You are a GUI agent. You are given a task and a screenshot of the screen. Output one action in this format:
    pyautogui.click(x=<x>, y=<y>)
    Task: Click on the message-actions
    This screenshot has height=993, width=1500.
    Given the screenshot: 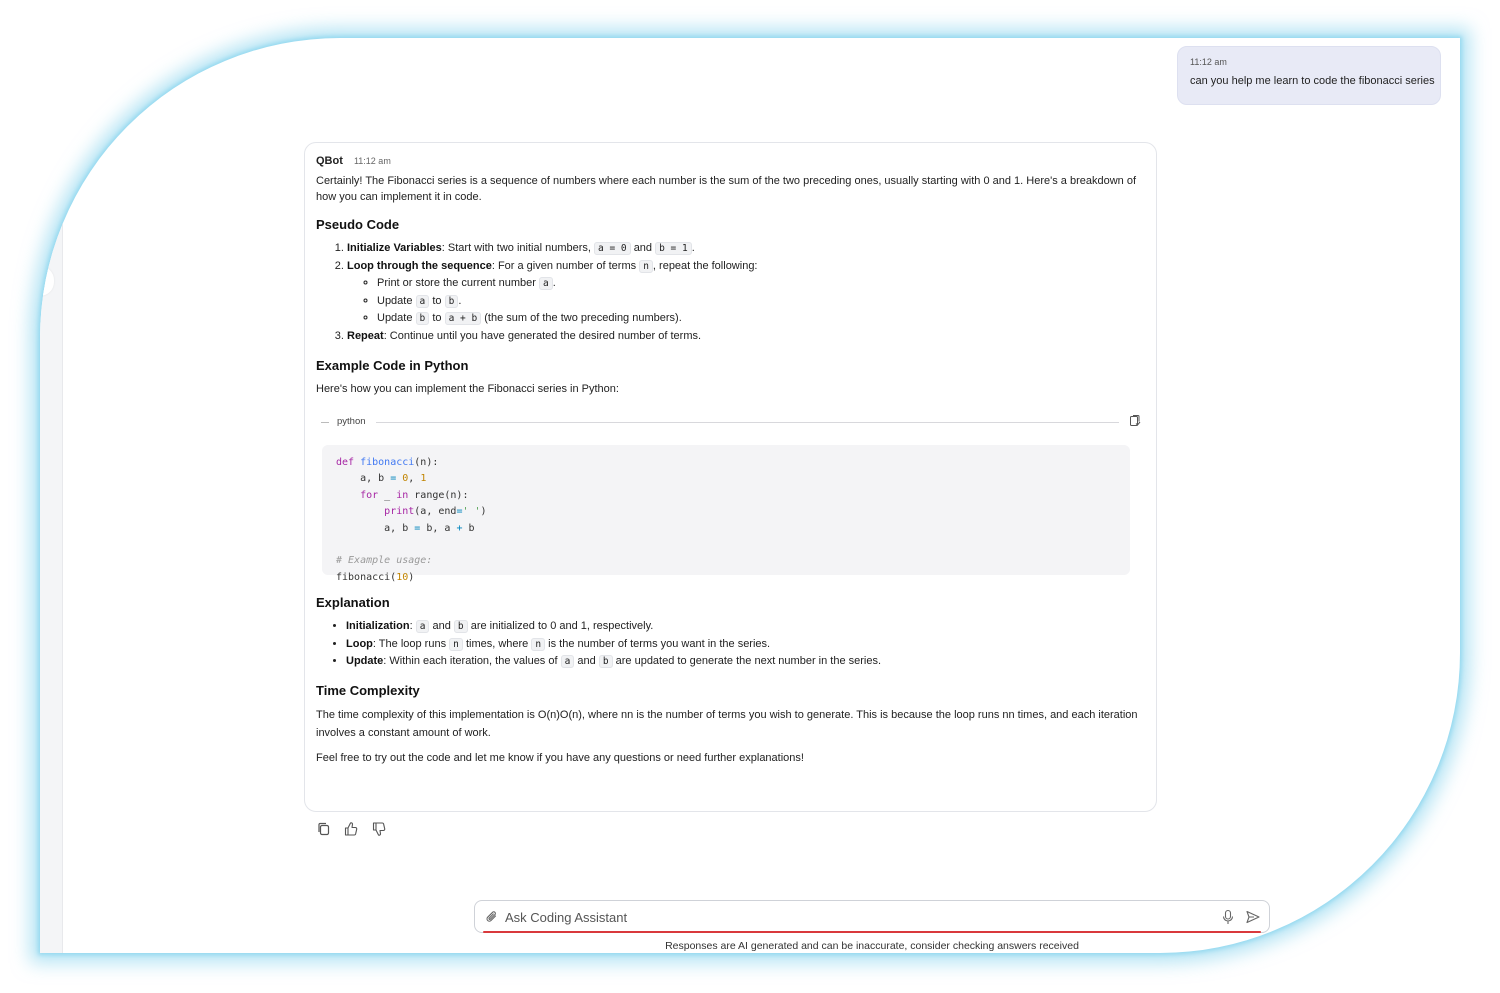 What is the action you would take?
    pyautogui.click(x=355, y=830)
    